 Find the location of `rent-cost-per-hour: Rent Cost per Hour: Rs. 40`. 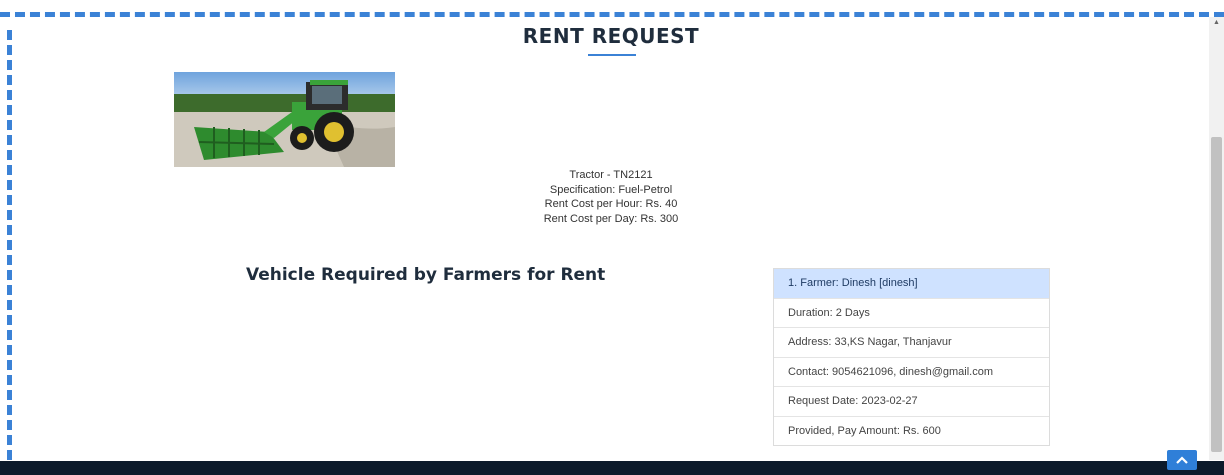

rent-cost-per-hour: Rent Cost per Hour: Rs. 40 is located at coordinates (611, 204).